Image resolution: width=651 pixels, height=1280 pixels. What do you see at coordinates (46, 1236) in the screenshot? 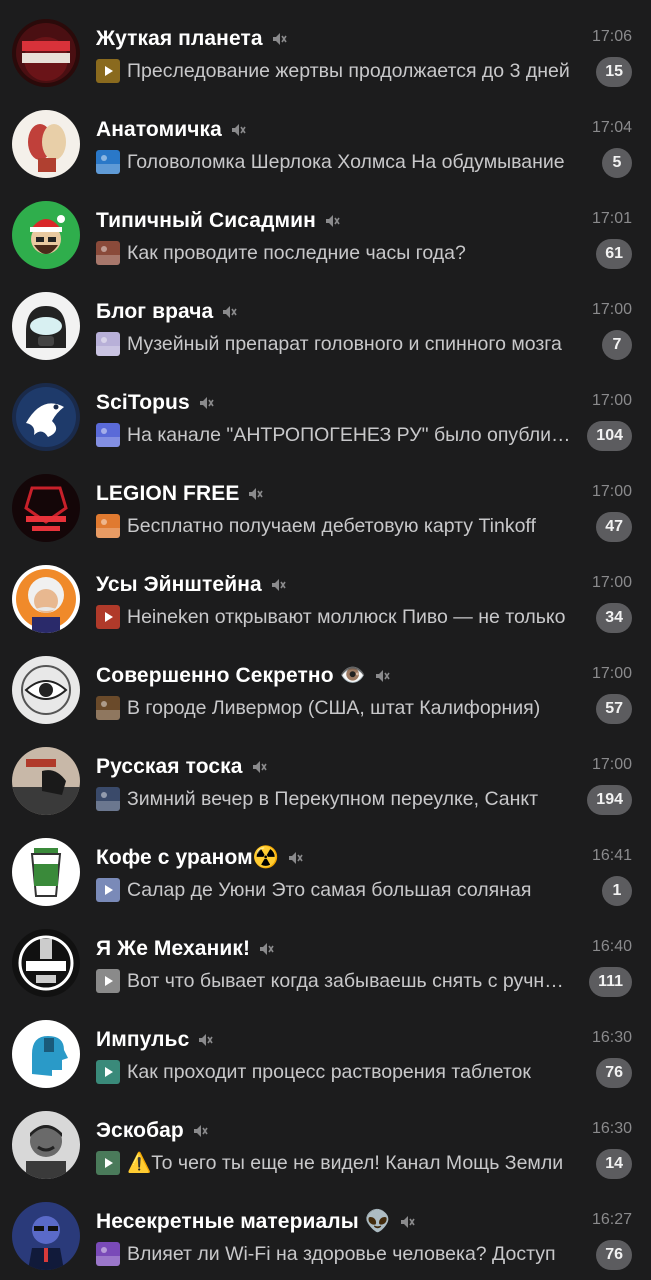
I see `avatar-nesekretnye-materialy` at bounding box center [46, 1236].